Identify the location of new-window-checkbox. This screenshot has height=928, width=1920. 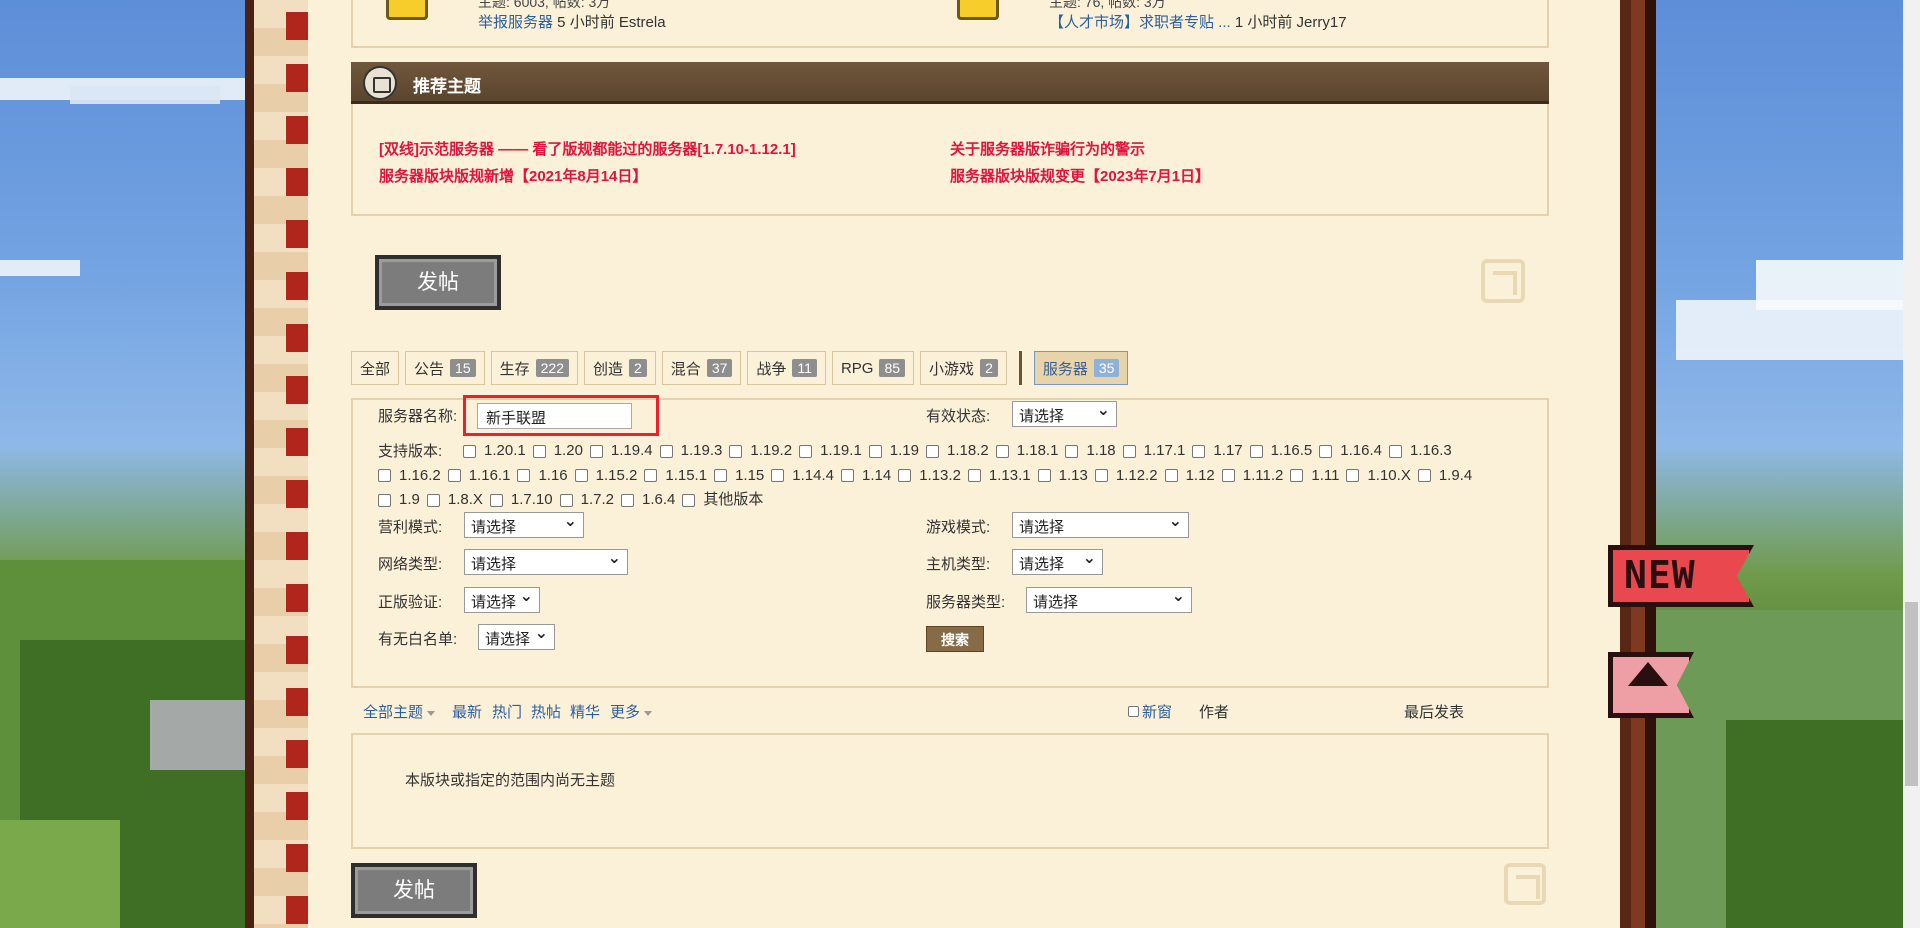
(1133, 711).